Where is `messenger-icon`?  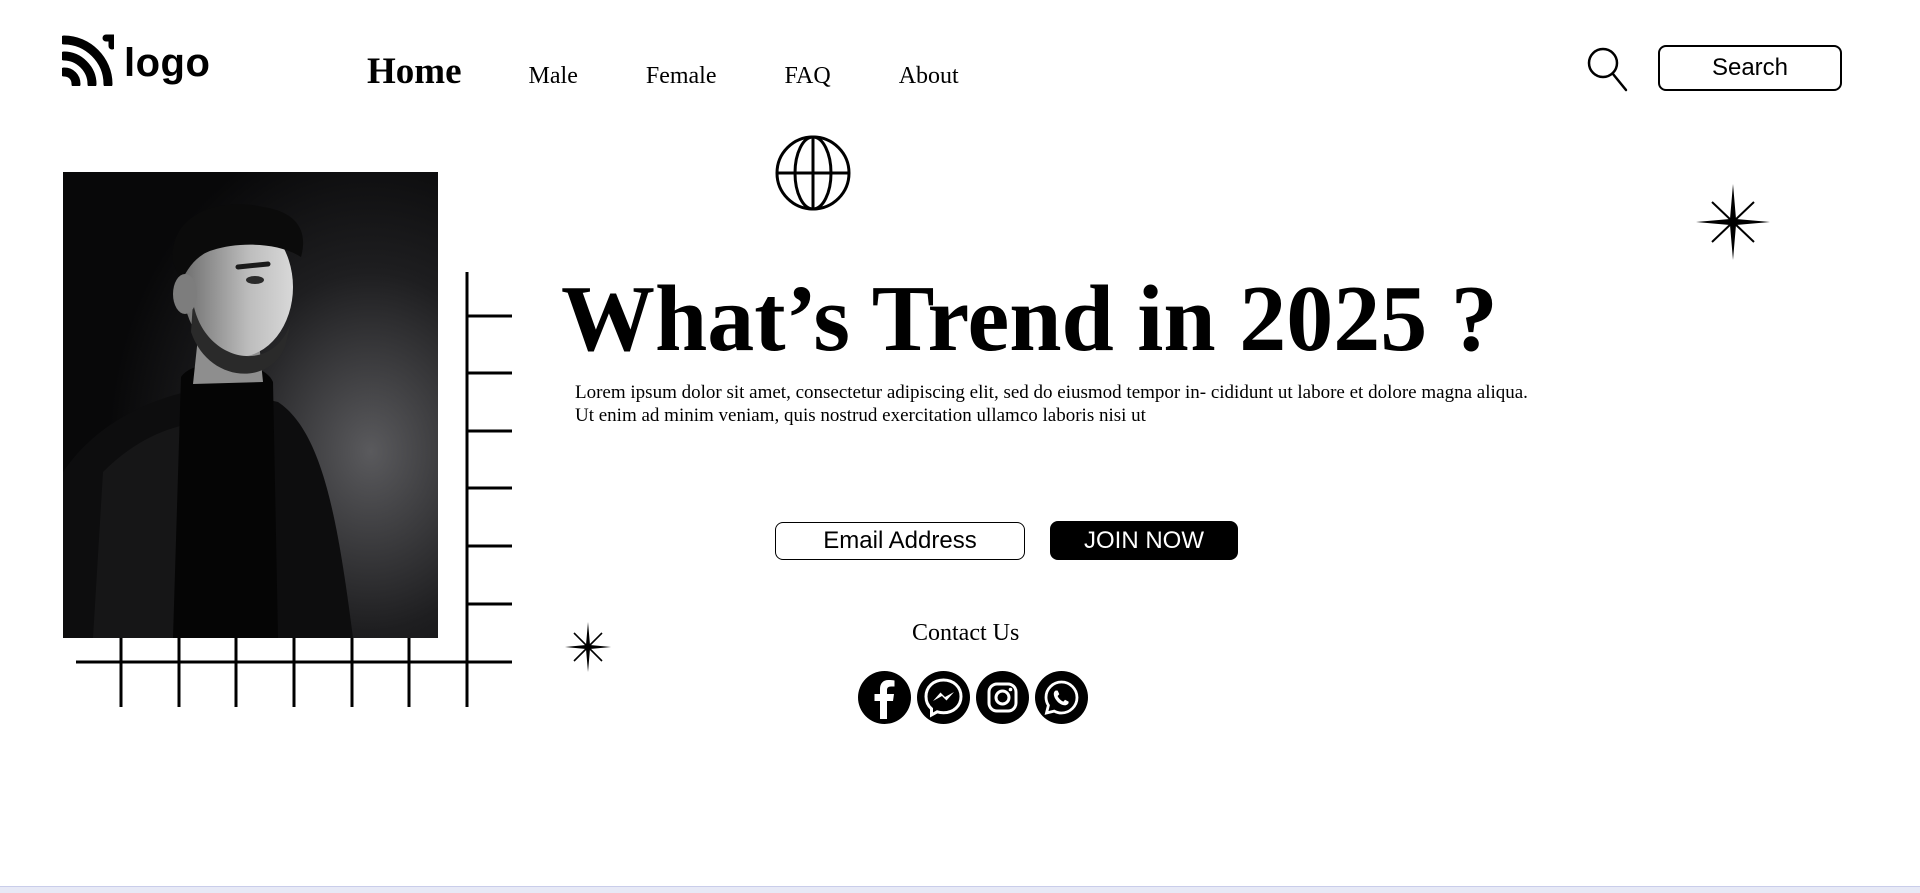
messenger-icon is located at coordinates (943, 697).